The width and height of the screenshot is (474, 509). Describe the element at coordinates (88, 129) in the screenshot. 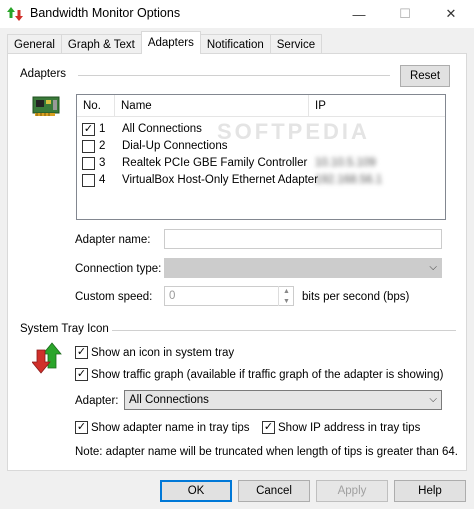

I see `row-checkbox: ✓` at that location.